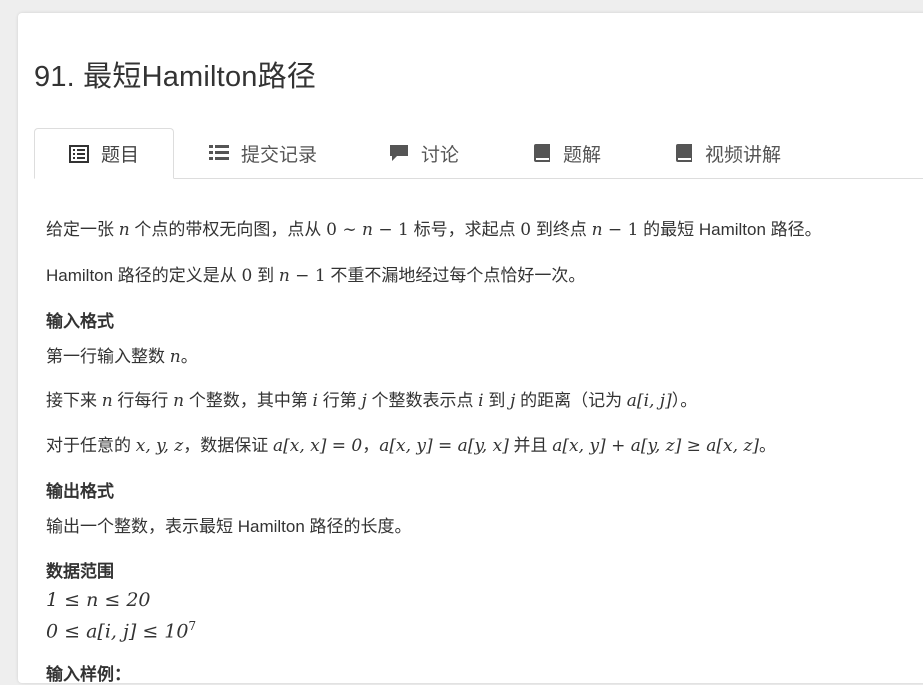 This screenshot has width=923, height=685. Describe the element at coordinates (219, 152) in the screenshot. I see `list-icon` at that location.